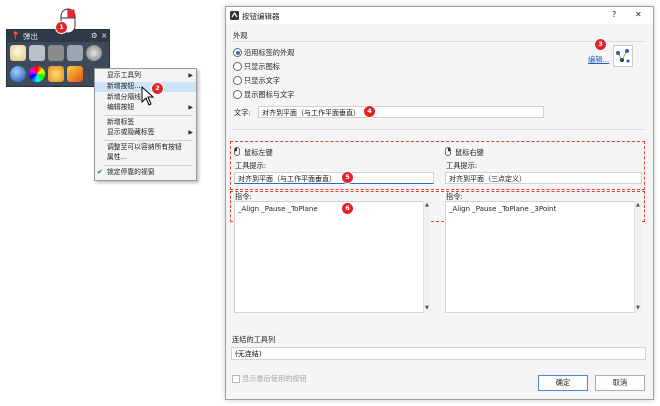 The width and height of the screenshot is (660, 406). Describe the element at coordinates (543, 178) in the screenshot. I see `right-tooltip-field: 对齐到平面（三点定义）` at that location.